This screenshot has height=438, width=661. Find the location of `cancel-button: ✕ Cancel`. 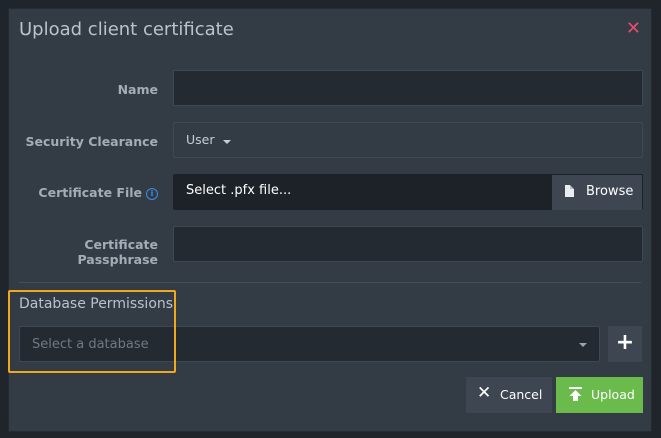

cancel-button: ✕ Cancel is located at coordinates (509, 395).